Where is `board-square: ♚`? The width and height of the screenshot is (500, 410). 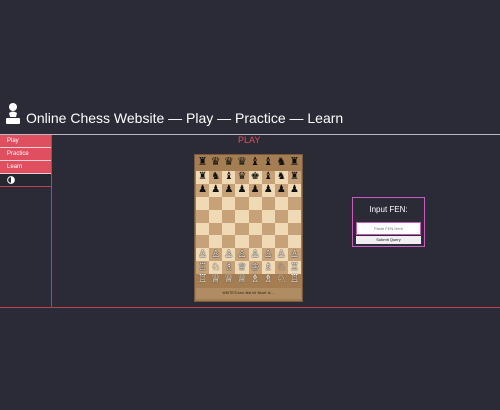 board-square: ♚ is located at coordinates (255, 177).